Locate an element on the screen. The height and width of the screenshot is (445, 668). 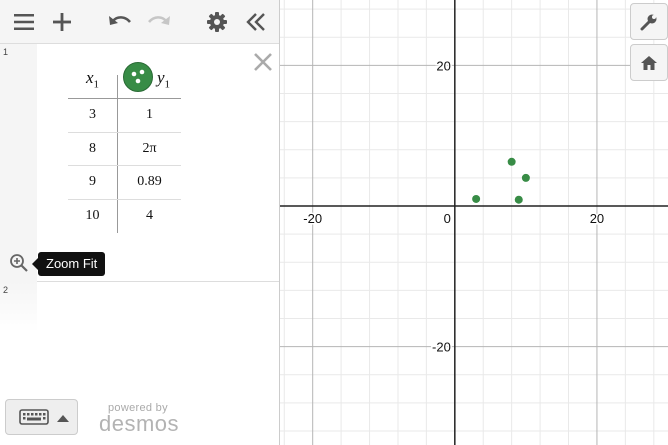
y-cell: 0.89 is located at coordinates (149, 182).